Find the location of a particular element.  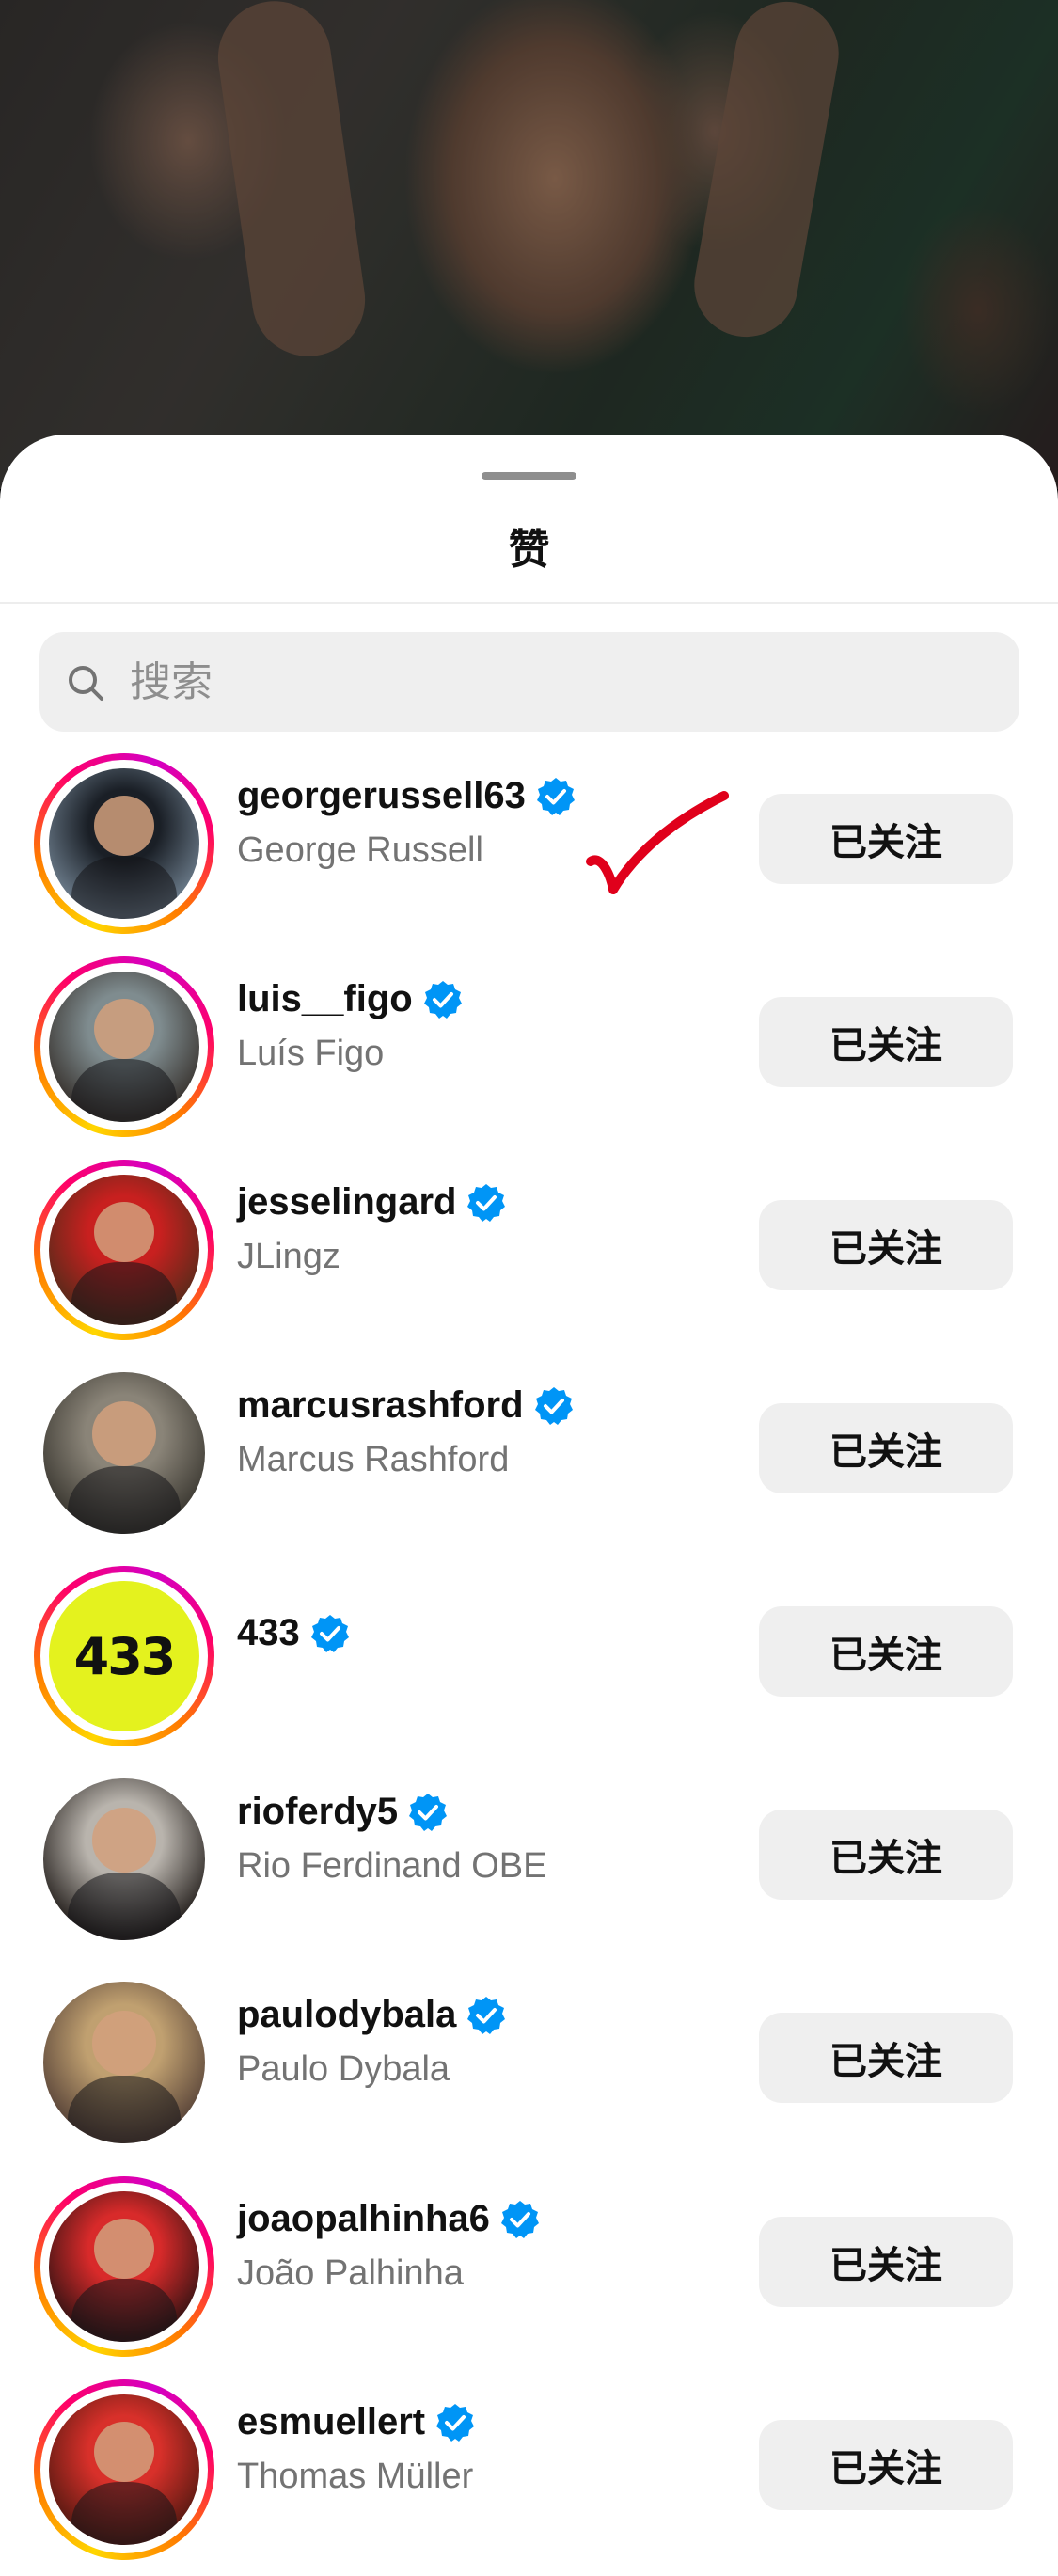

full-name: George Russell is located at coordinates (360, 850).